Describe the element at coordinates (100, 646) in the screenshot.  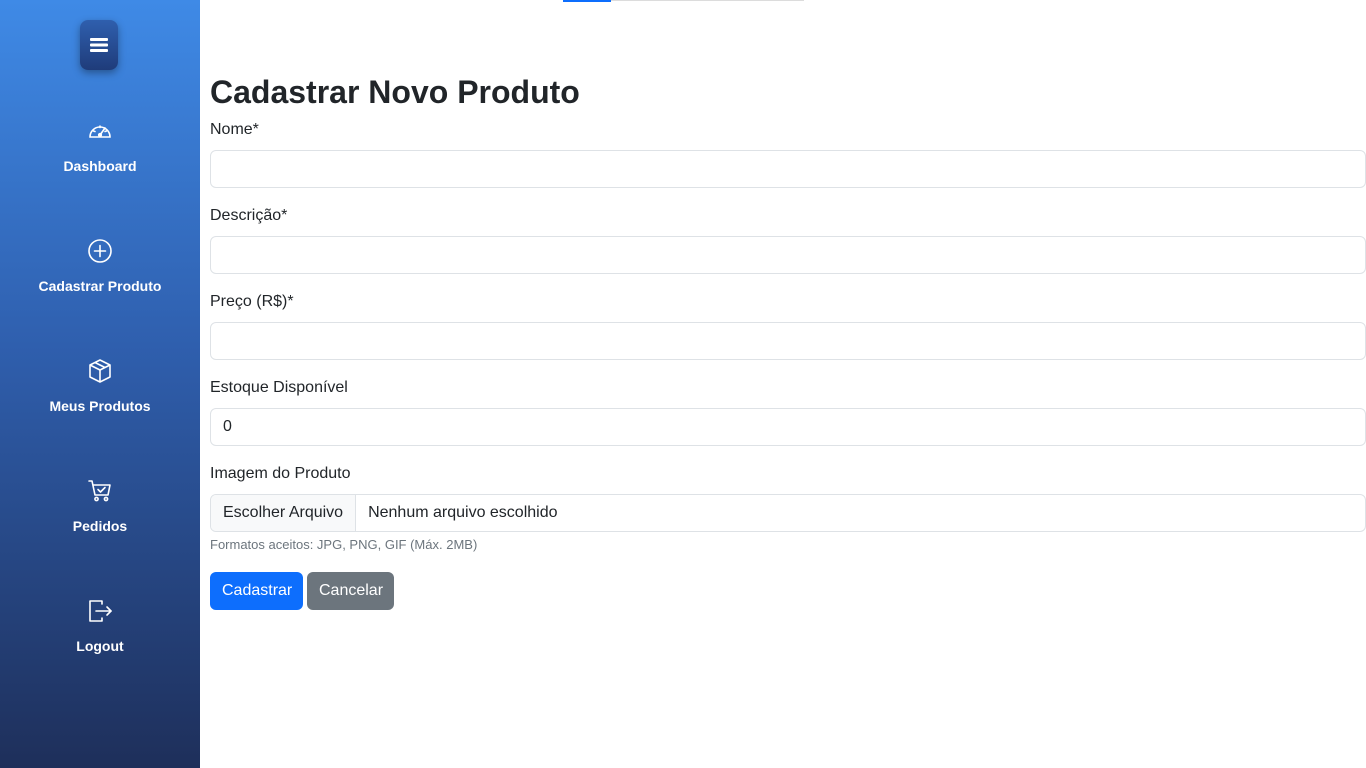
I see `sidebar-item-label: Logout` at that location.